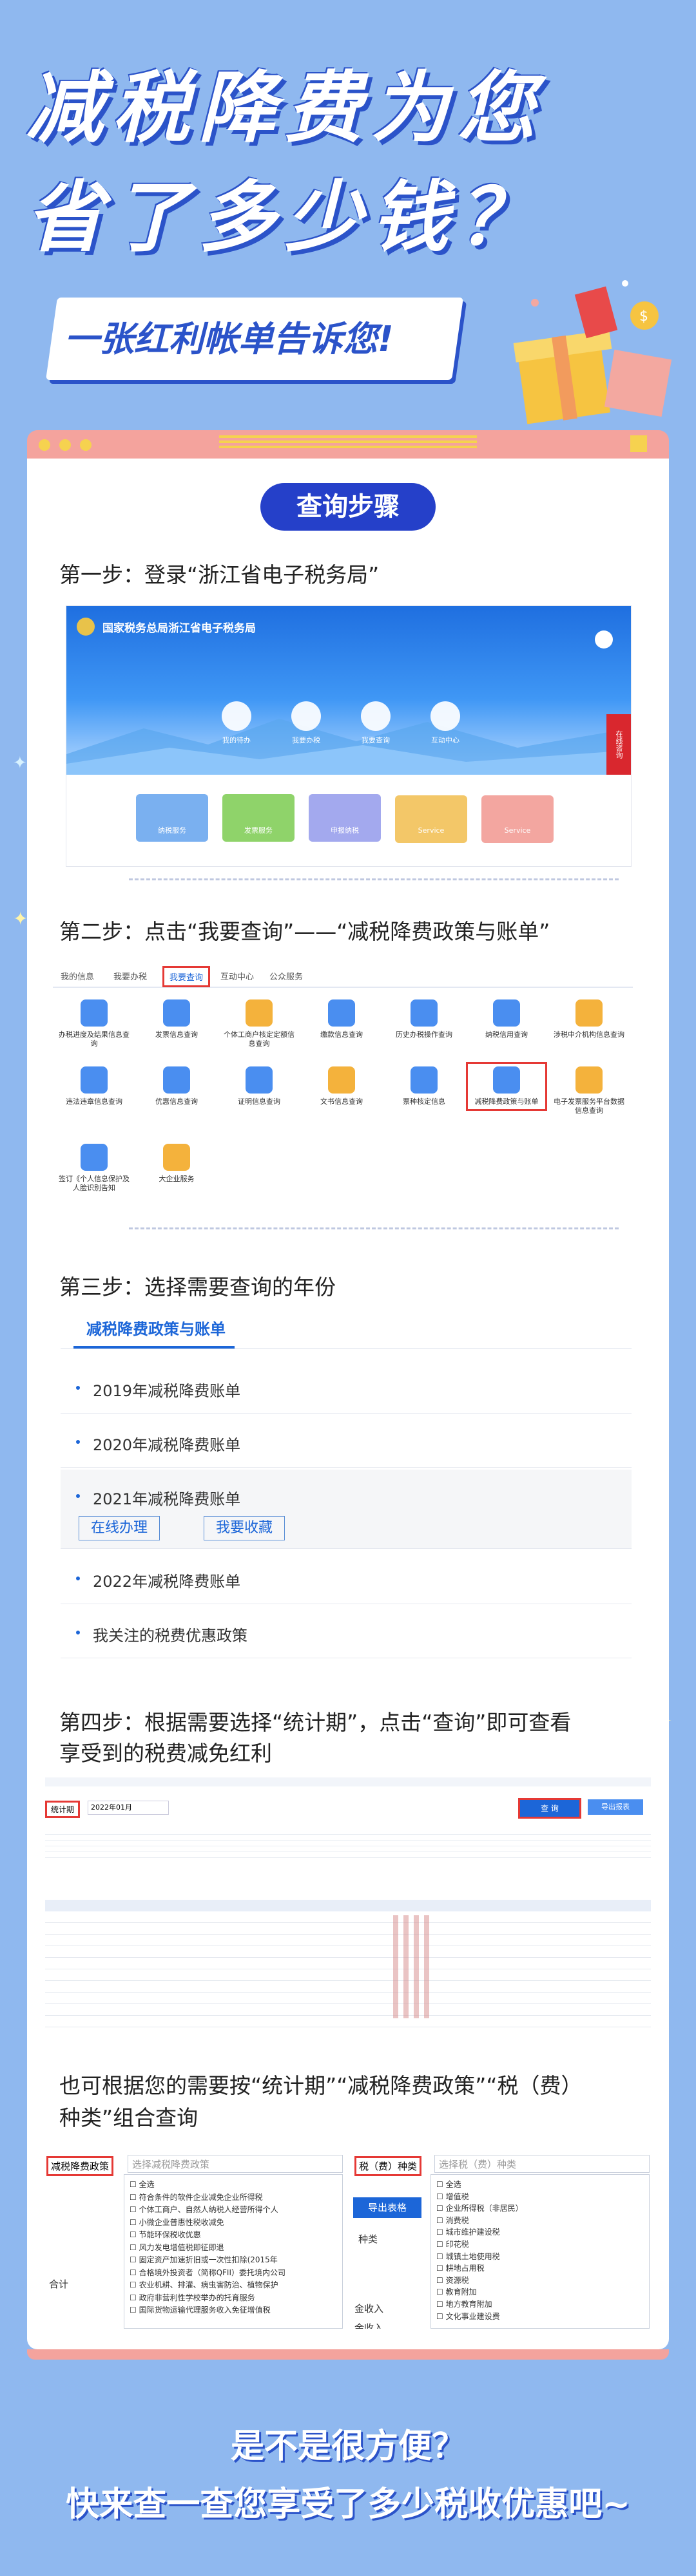 The image size is (696, 2576). What do you see at coordinates (285, 218) in the screenshot?
I see `hero-title-line2: 省了多少钱？` at bounding box center [285, 218].